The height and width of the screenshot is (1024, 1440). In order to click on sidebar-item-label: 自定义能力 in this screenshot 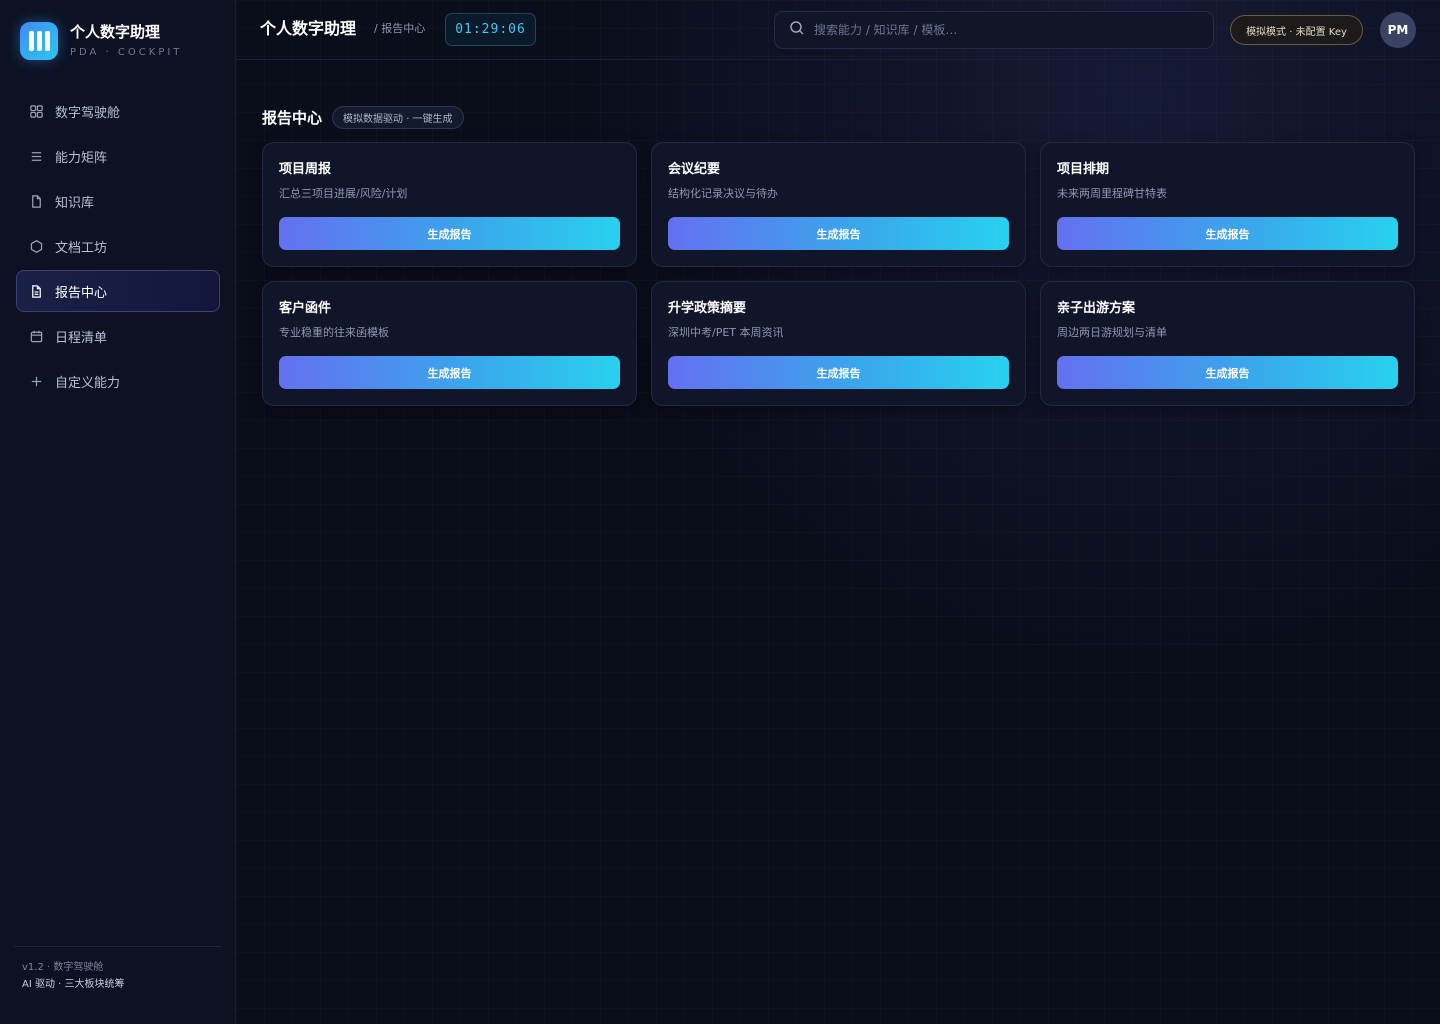, I will do `click(88, 383)`.